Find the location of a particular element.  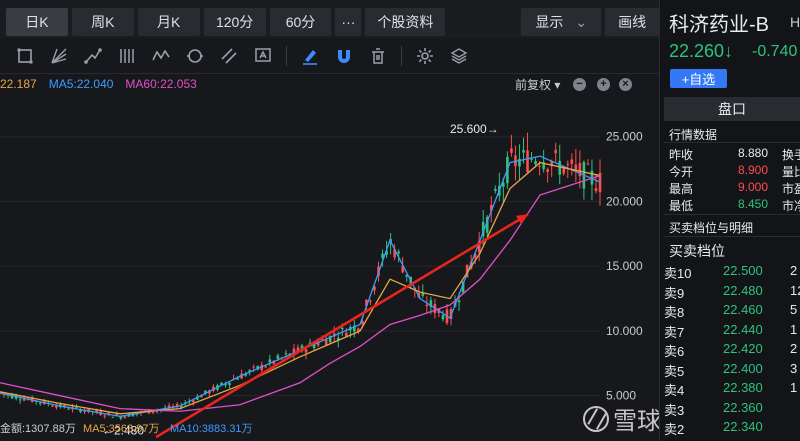

xueqiu-logo-icon is located at coordinates (596, 418).